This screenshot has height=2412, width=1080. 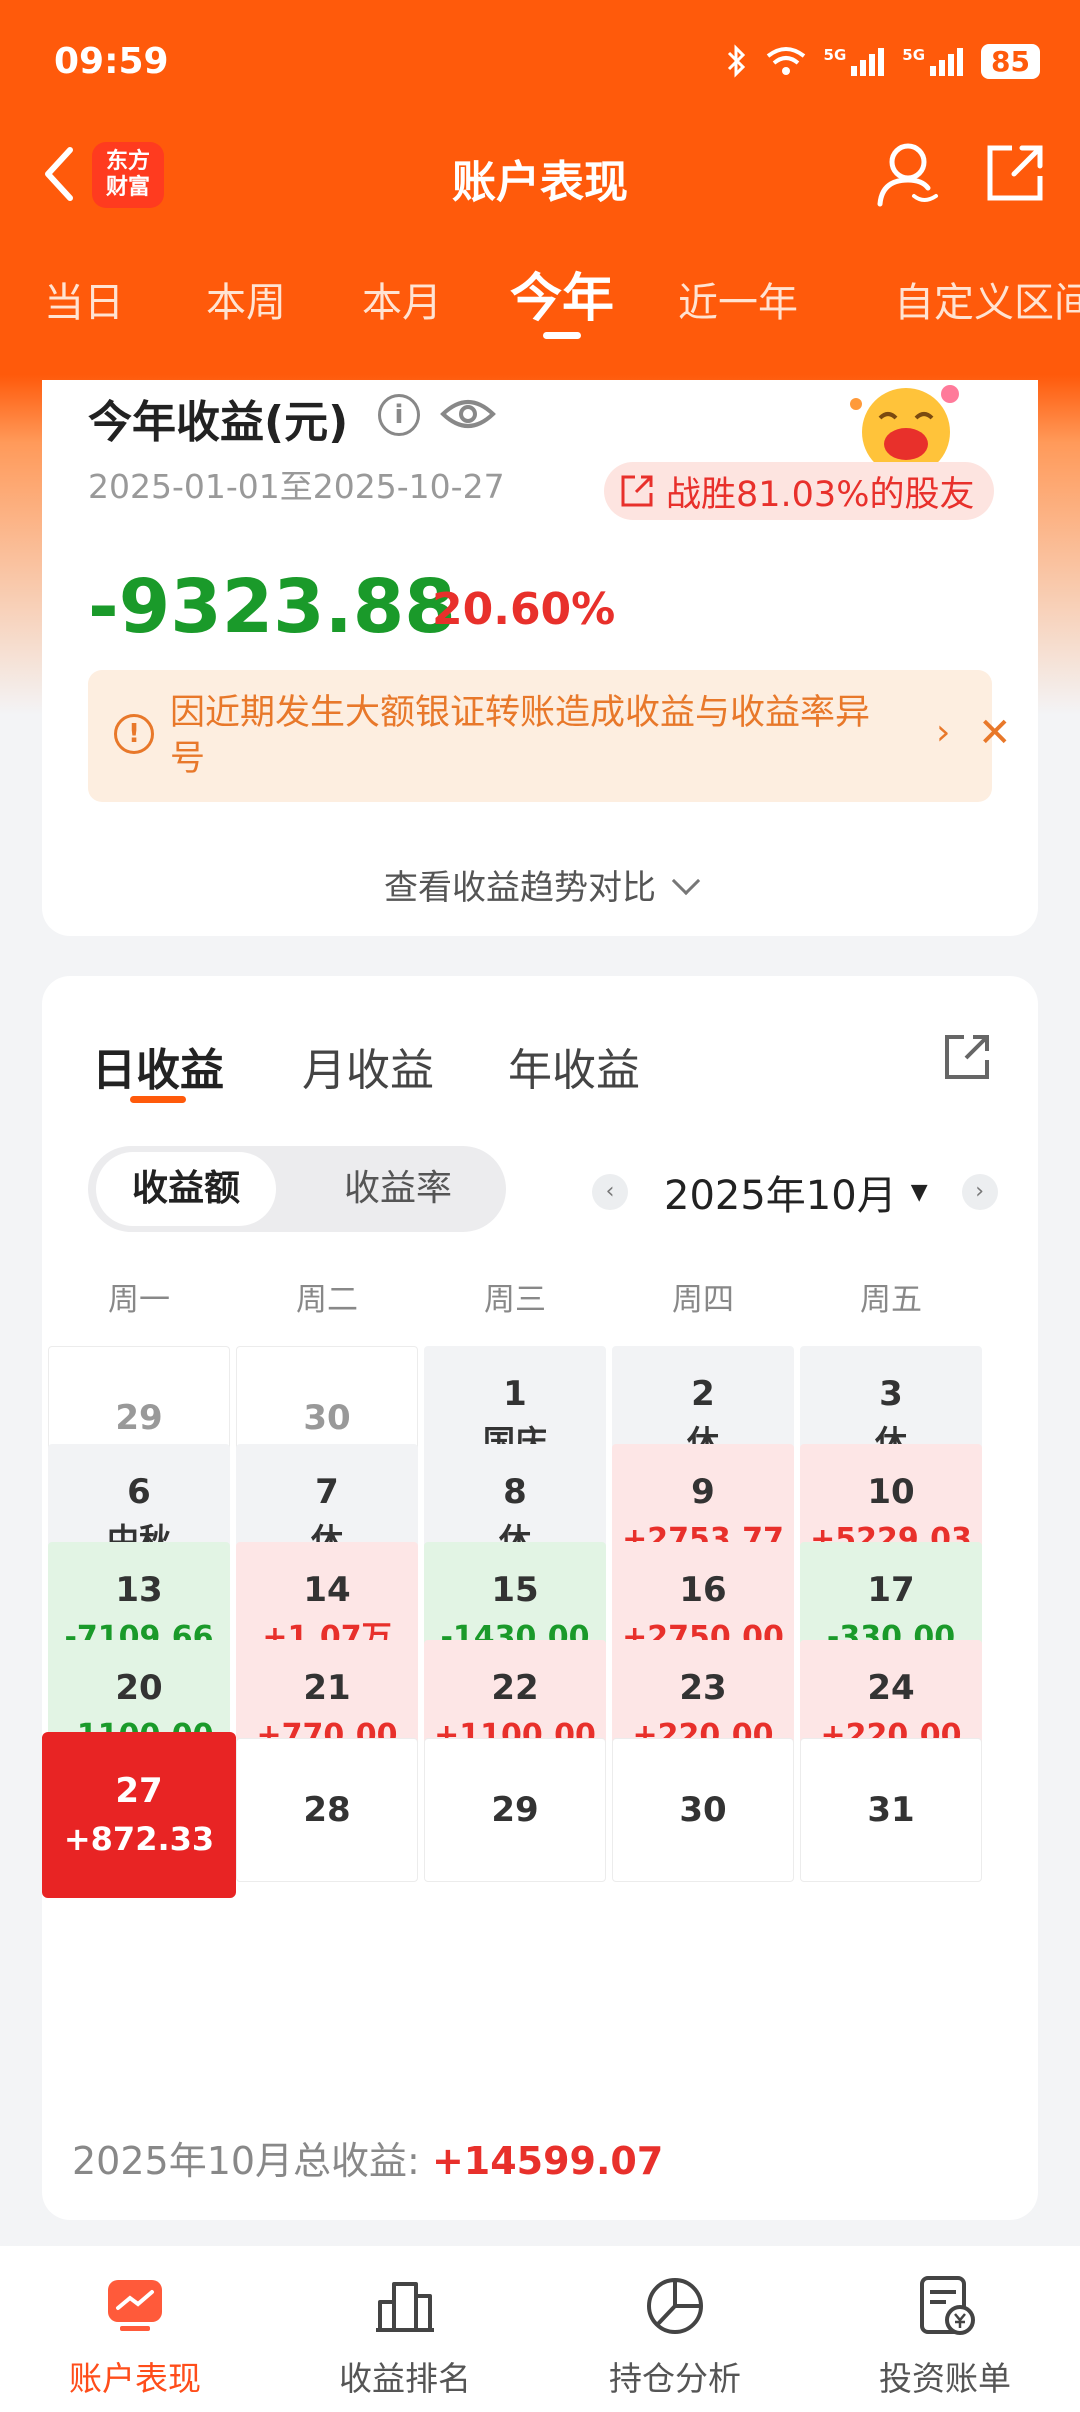 I want to click on calendar-day-number: 14, so click(x=327, y=1590).